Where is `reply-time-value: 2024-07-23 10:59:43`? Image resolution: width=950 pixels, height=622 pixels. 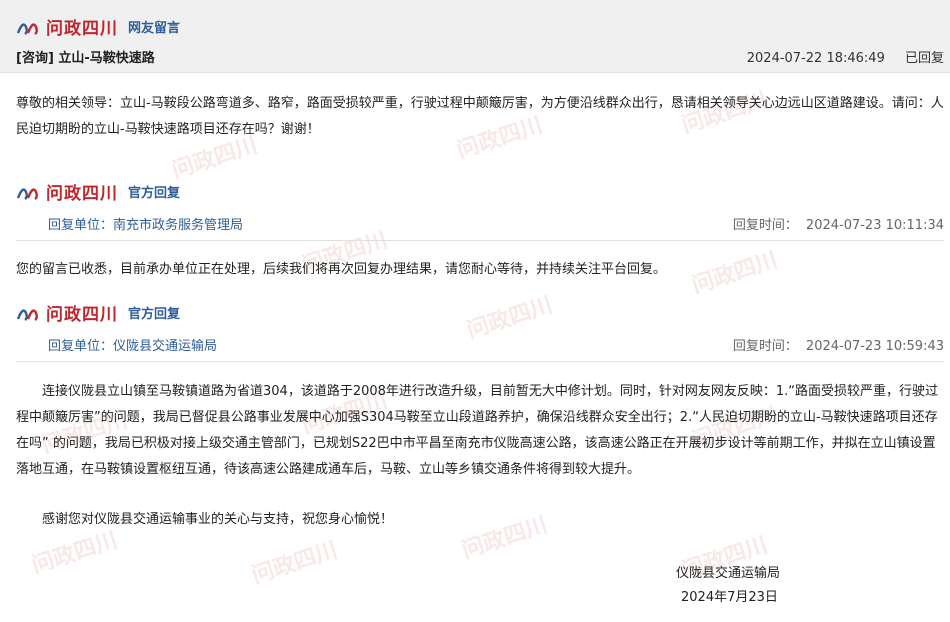 reply-time-value: 2024-07-23 10:59:43 is located at coordinates (874, 346).